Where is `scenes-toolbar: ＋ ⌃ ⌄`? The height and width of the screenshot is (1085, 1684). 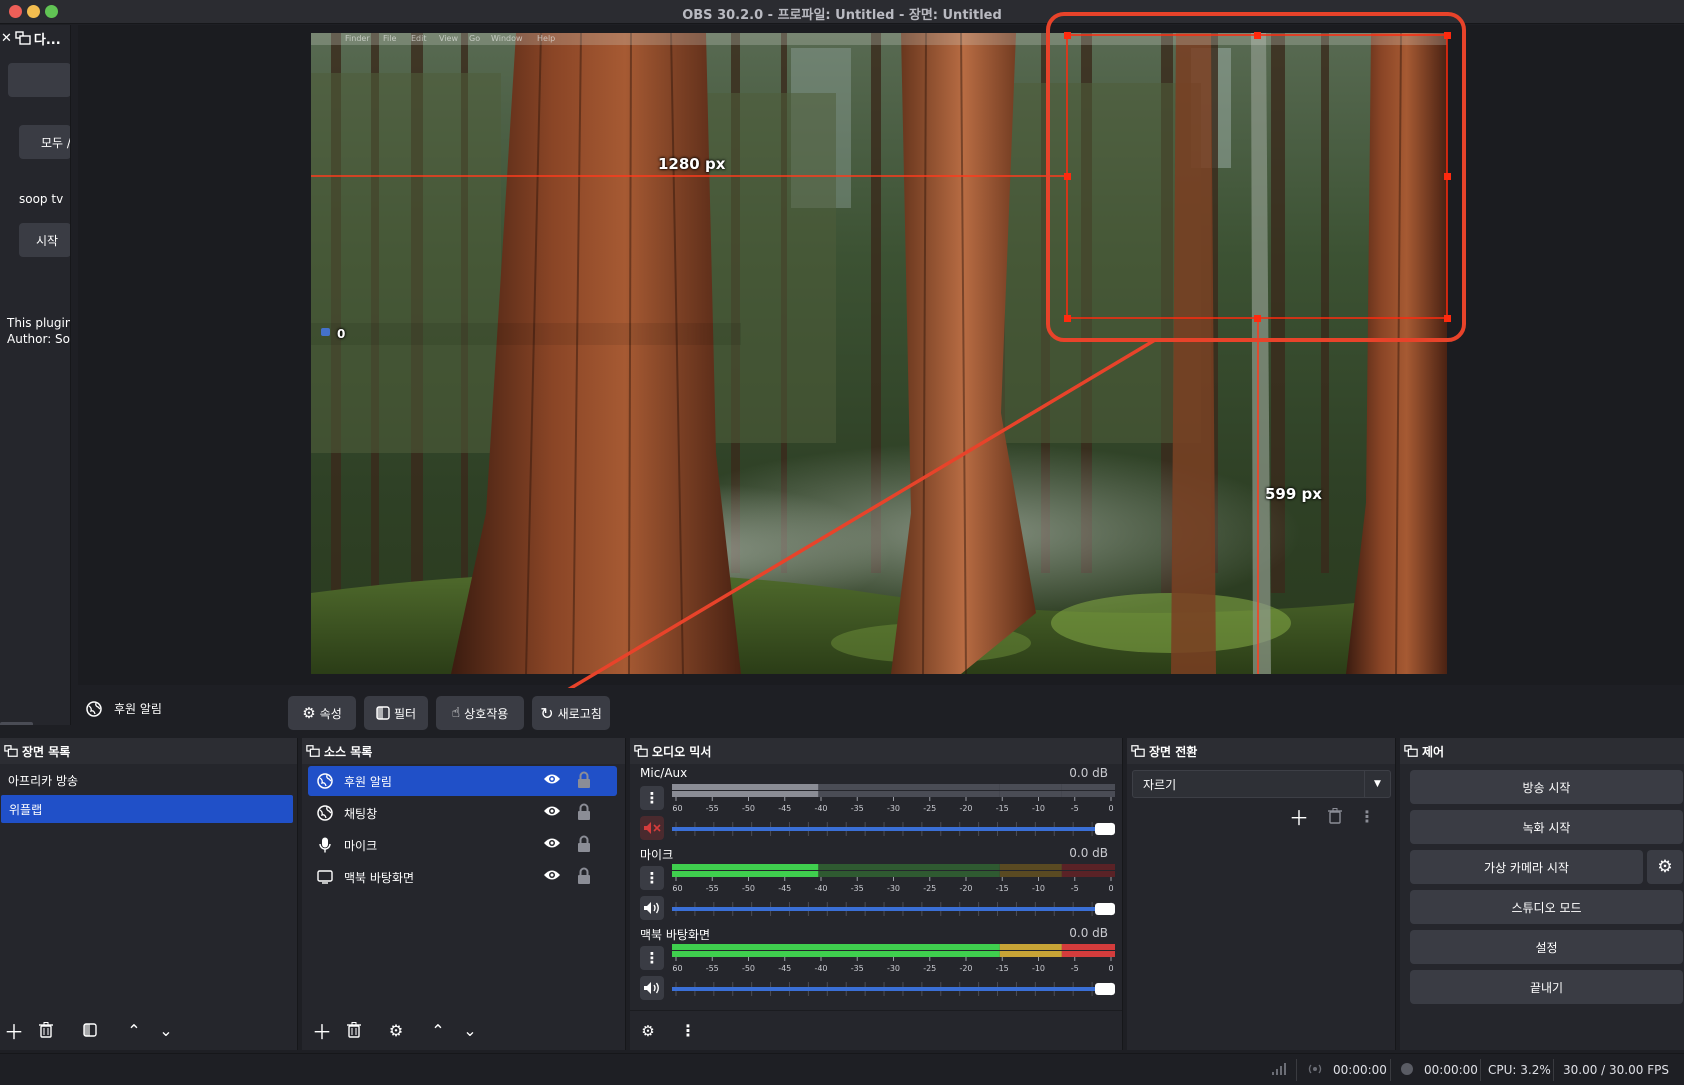 scenes-toolbar: ＋ ⌃ ⌄ is located at coordinates (148, 1030).